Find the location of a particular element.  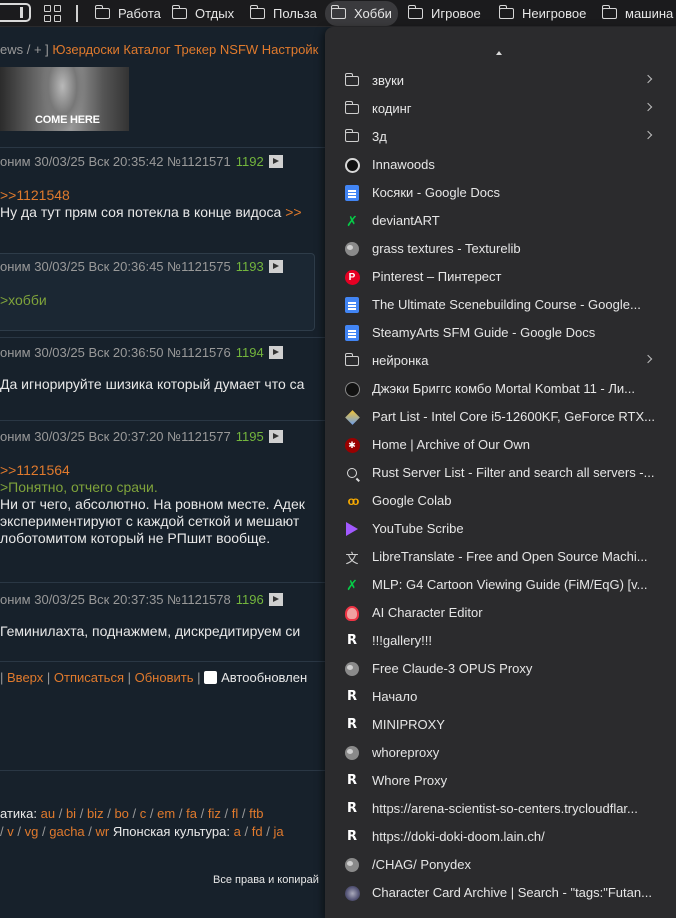

menu-bookmark-item: R Начало is located at coordinates (500, 697).